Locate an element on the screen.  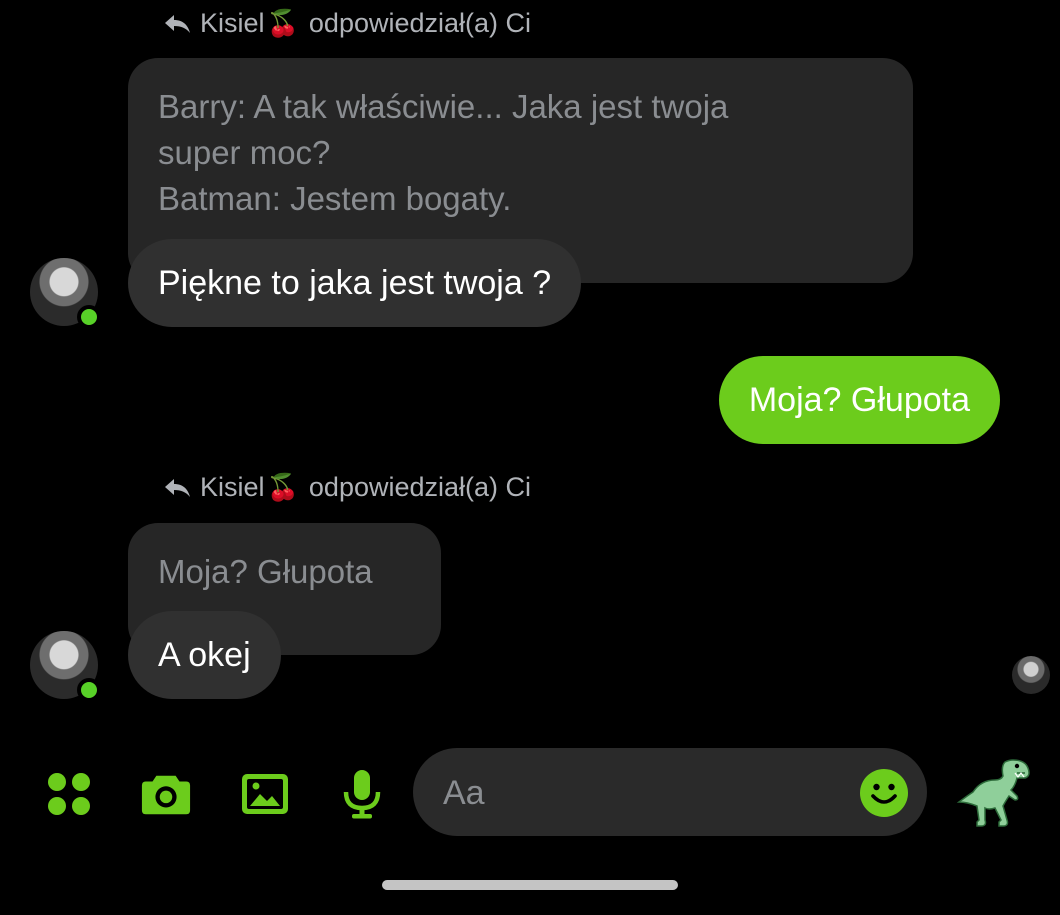
microphone-button is located at coordinates (362, 794).